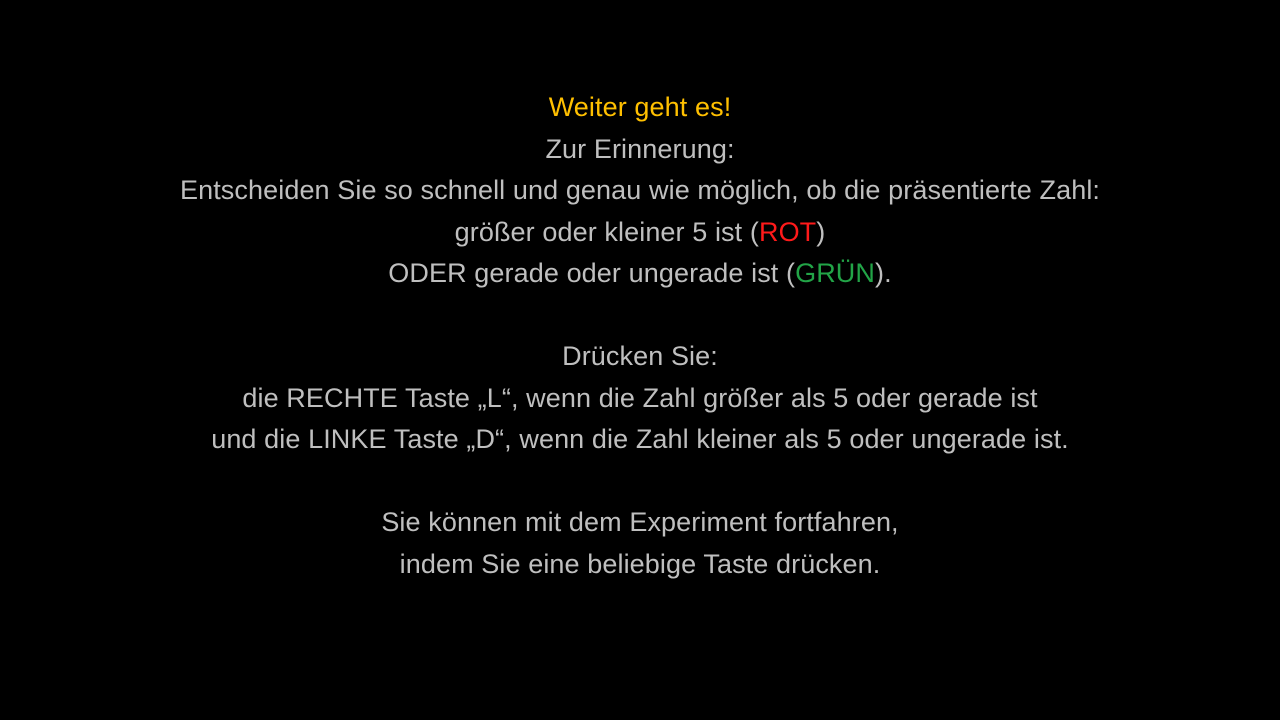  I want to click on green-task-rule: ODER gerade oder ungerade ist (GRÜN)., so click(640, 274).